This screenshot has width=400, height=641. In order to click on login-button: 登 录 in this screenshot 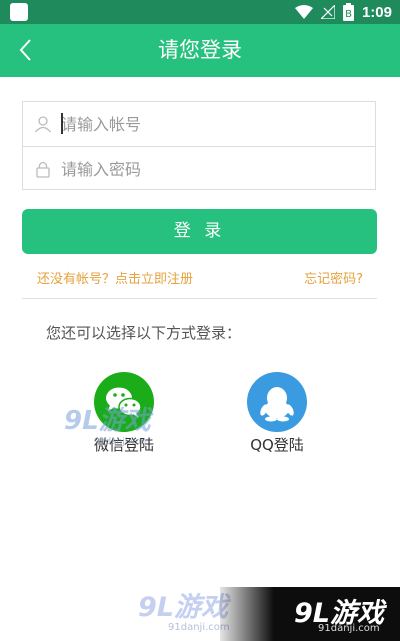, I will do `click(199, 231)`.